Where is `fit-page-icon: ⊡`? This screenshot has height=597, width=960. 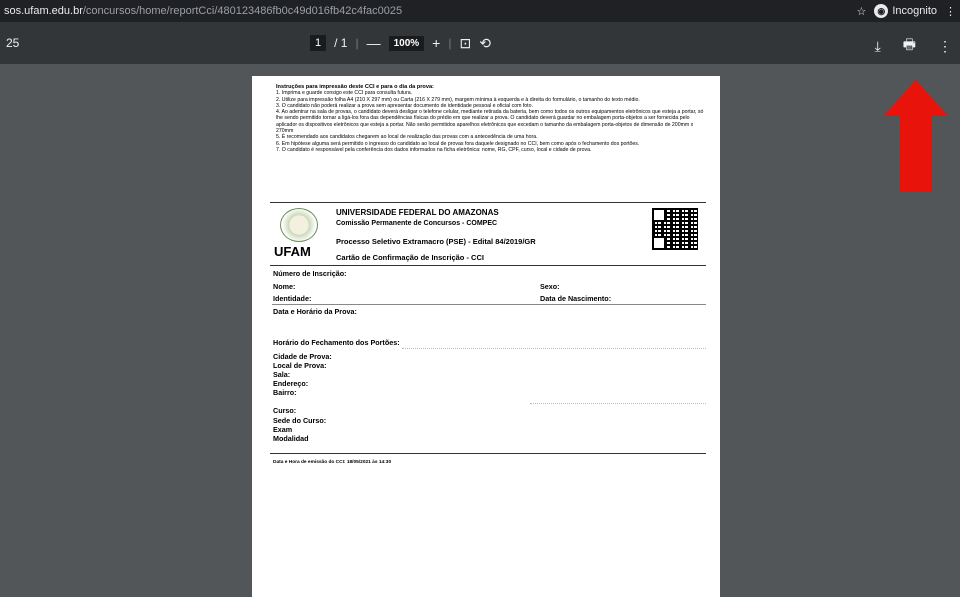 fit-page-icon: ⊡ is located at coordinates (465, 43).